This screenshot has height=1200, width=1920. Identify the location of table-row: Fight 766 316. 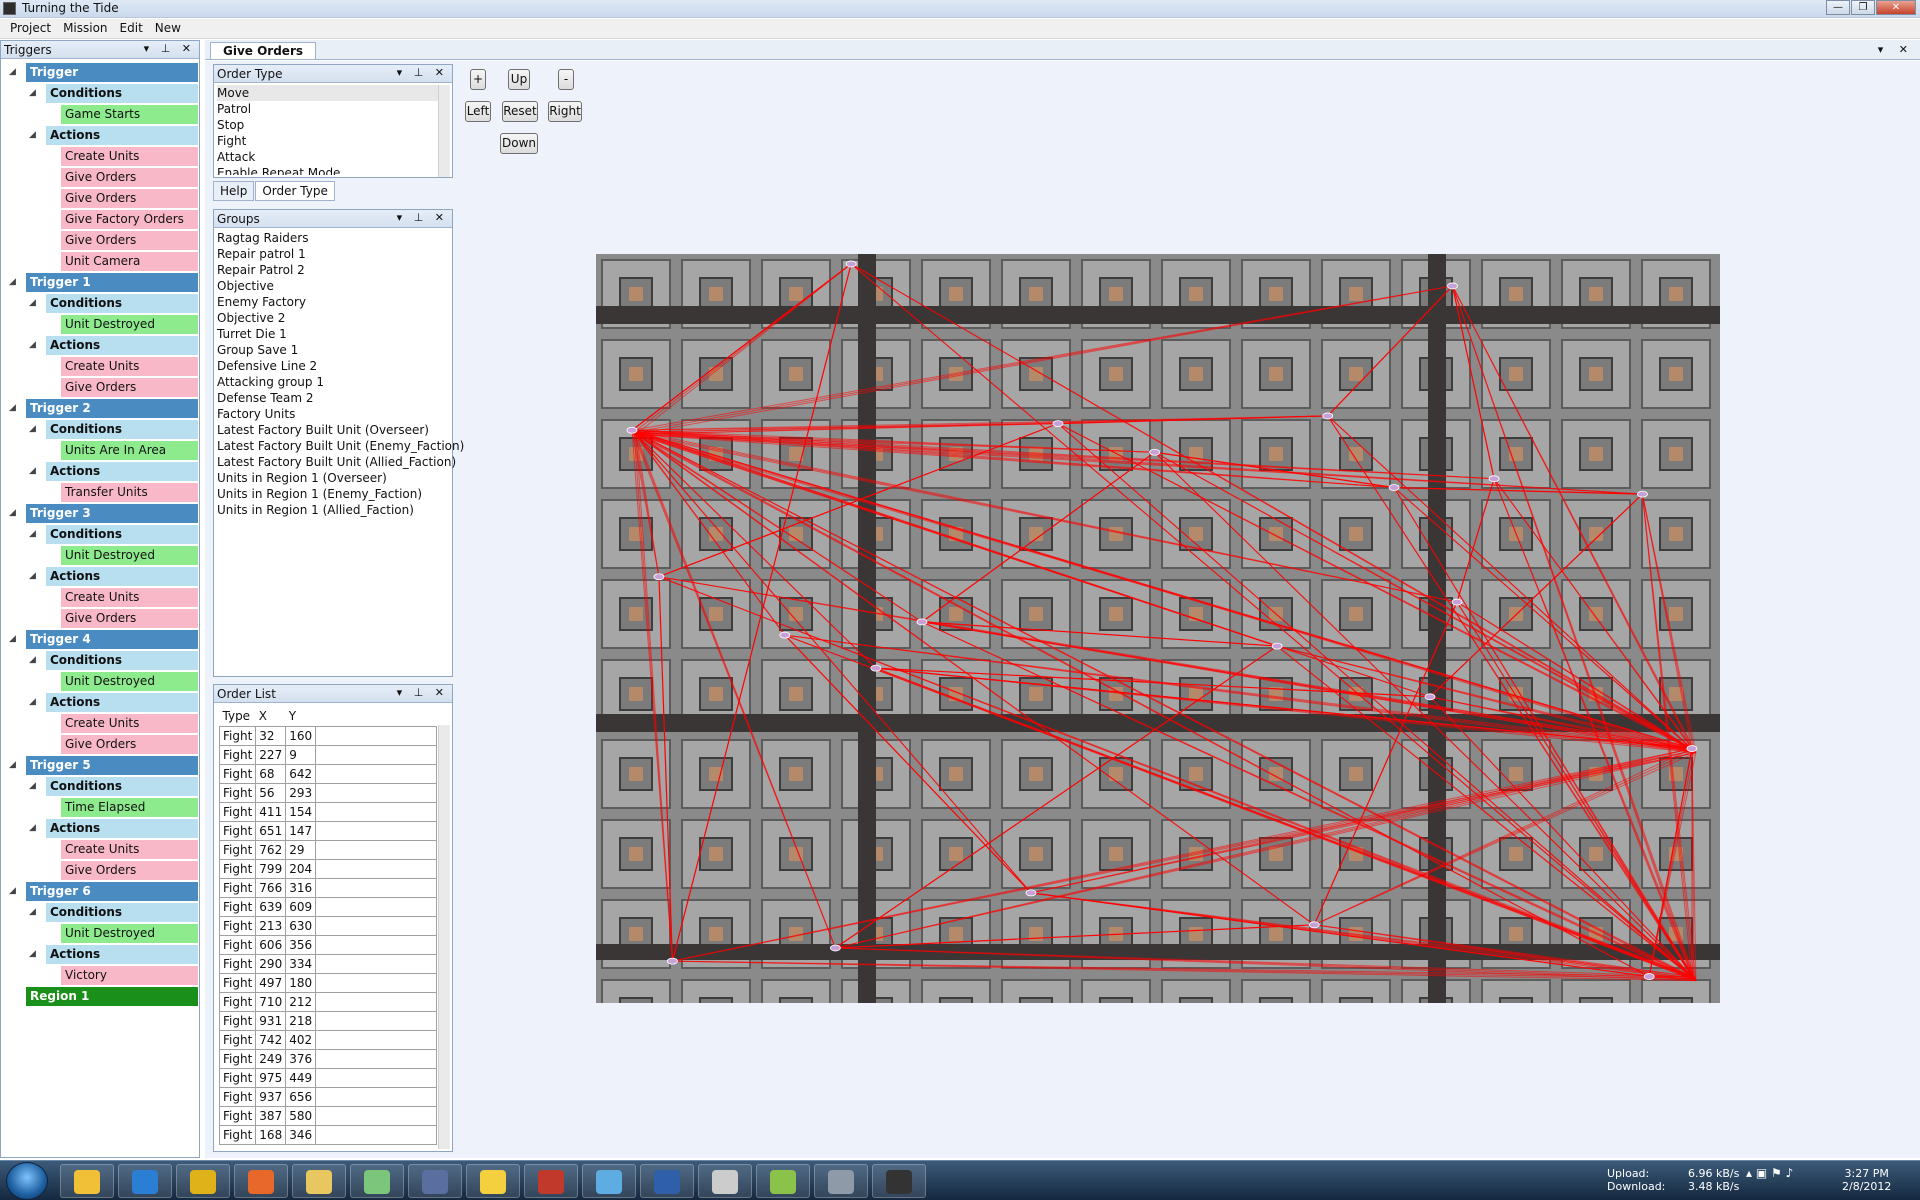
(328, 887).